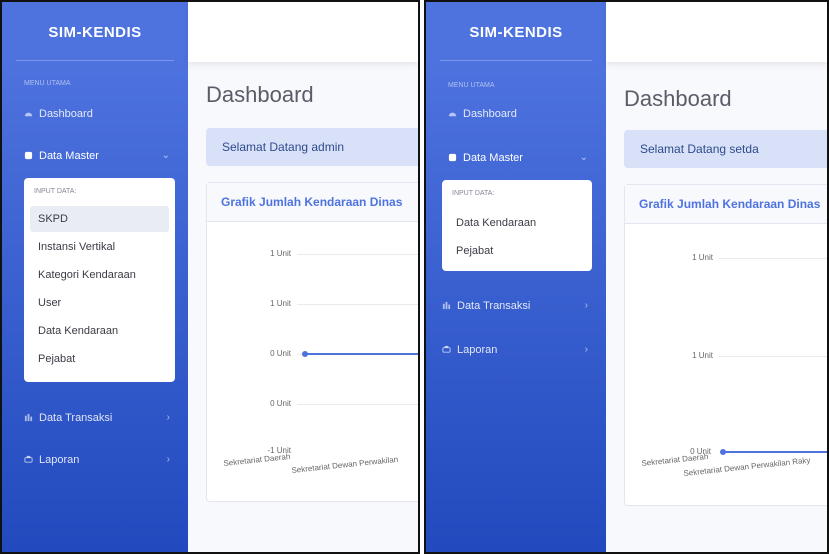  What do you see at coordinates (283, 147) in the screenshot?
I see `welcome-text: Selamat Datang admin` at bounding box center [283, 147].